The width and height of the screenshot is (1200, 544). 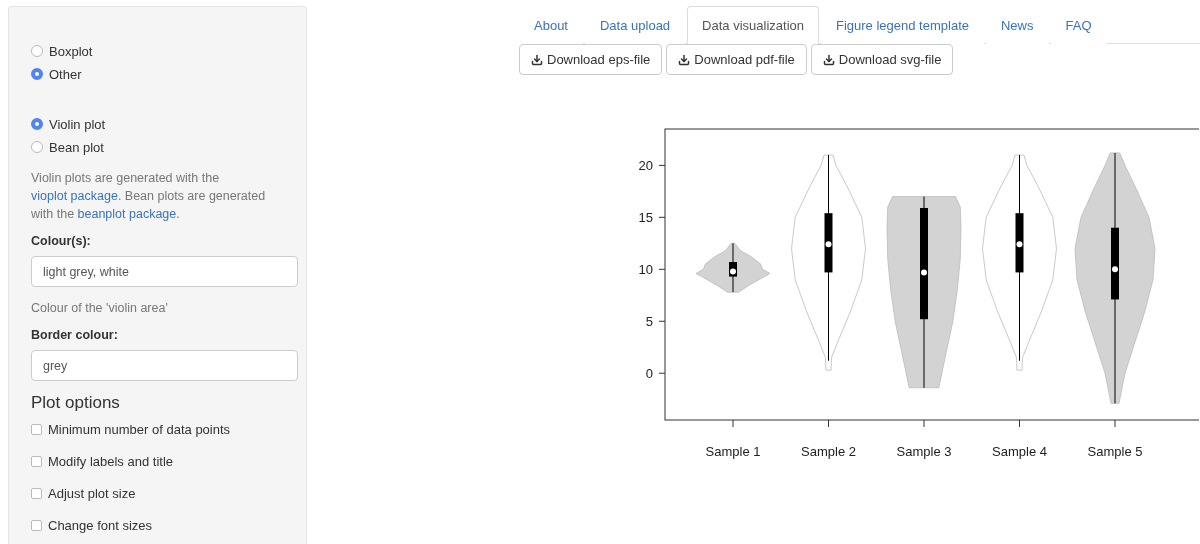 What do you see at coordinates (164, 271) in the screenshot?
I see `colour-field: light grey, white` at bounding box center [164, 271].